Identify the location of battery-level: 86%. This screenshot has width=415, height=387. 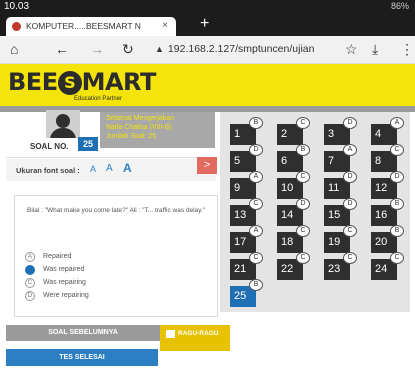
(399, 6).